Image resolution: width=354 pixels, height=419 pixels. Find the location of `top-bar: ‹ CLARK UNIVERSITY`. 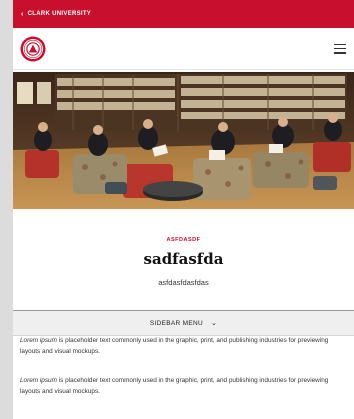

top-bar: ‹ CLARK UNIVERSITY is located at coordinates (183, 14).